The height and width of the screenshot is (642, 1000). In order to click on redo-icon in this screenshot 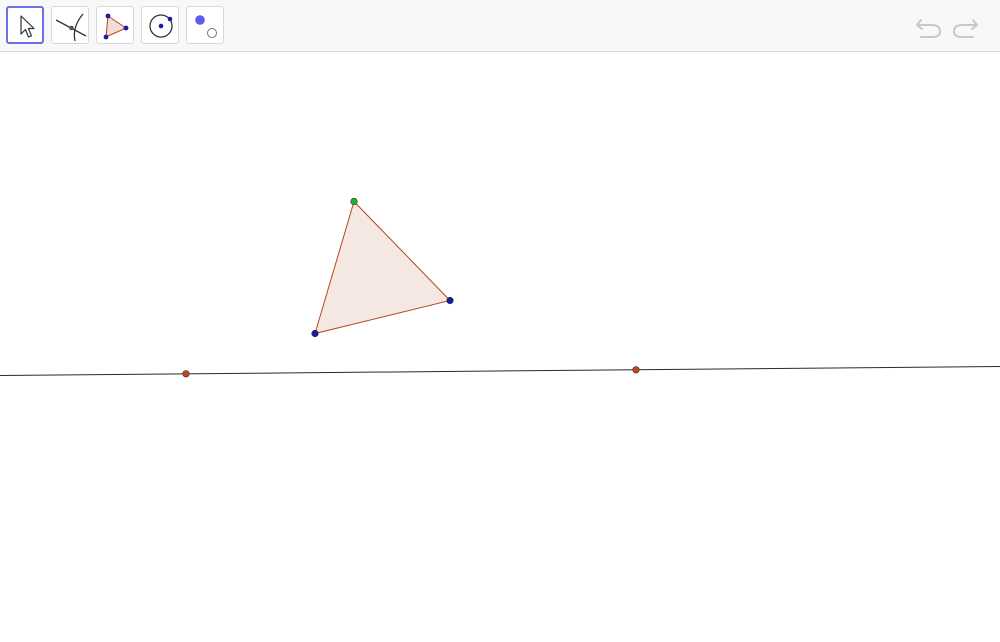, I will do `click(965, 28)`.